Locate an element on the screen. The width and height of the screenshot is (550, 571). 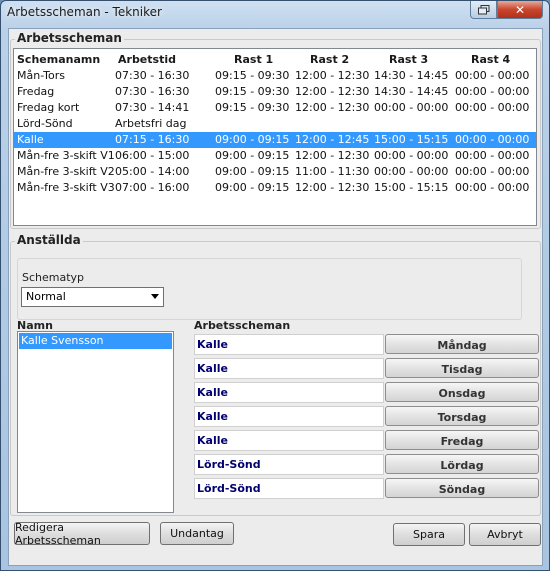
day-button: Måndag is located at coordinates (462, 344).